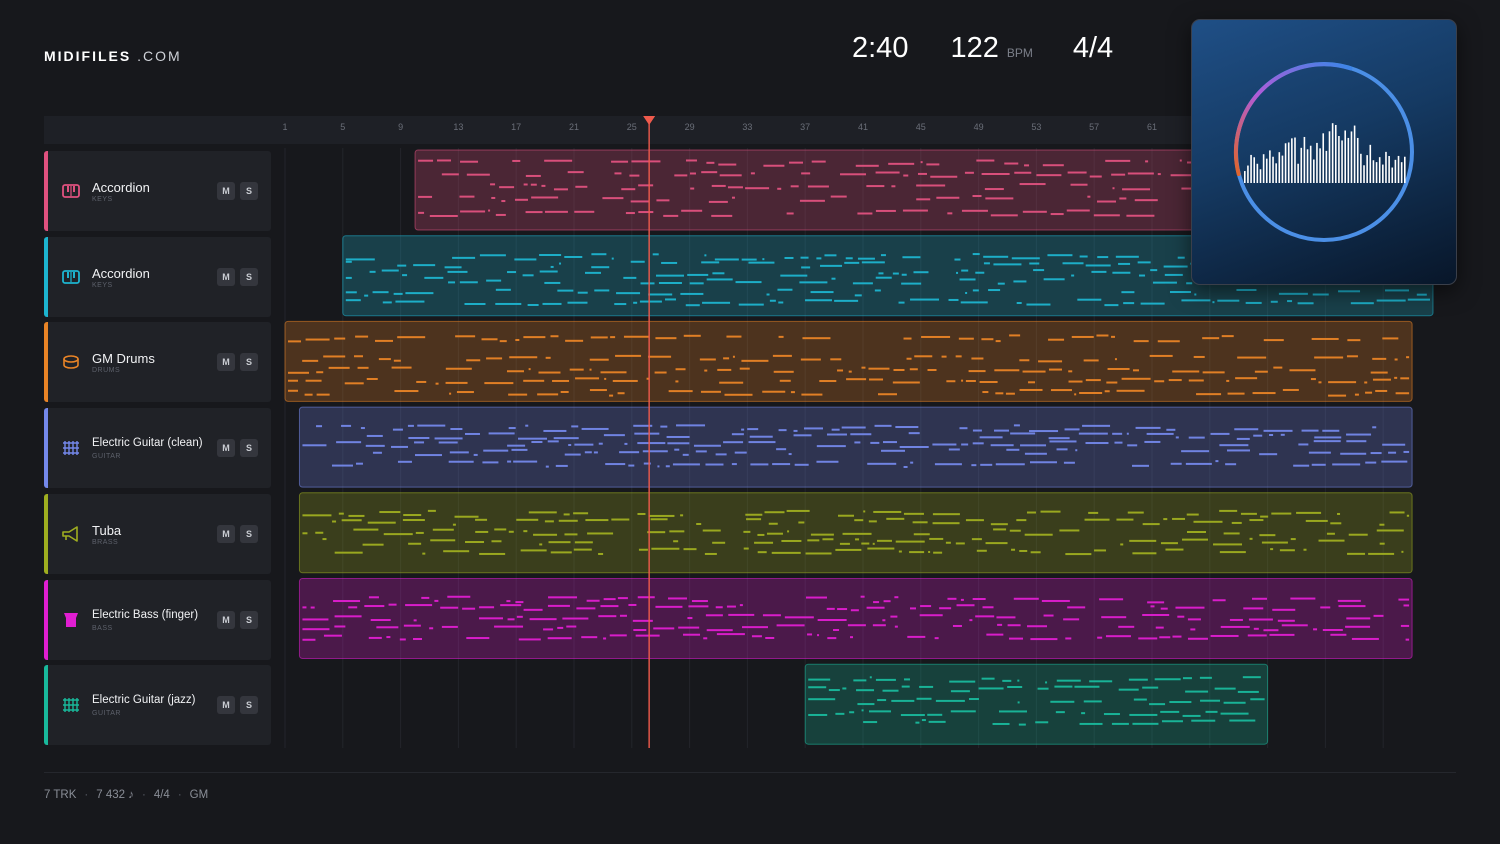 This screenshot has height=844, width=1500. I want to click on track-name: Electric Bass (finger), so click(145, 614).